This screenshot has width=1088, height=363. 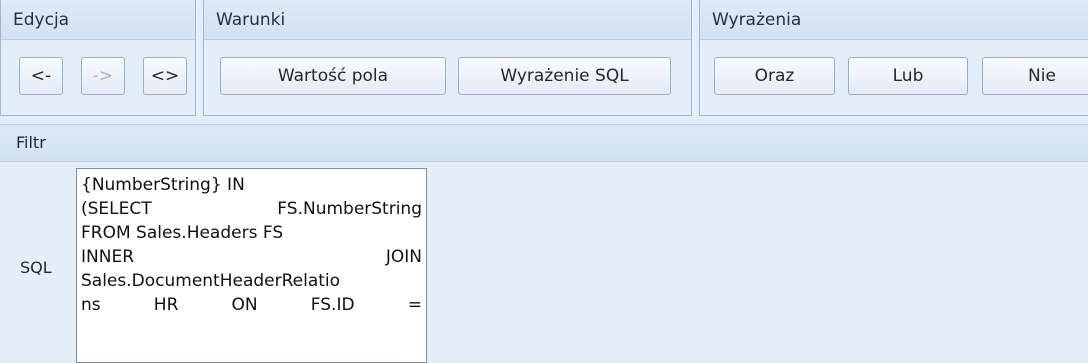 What do you see at coordinates (165, 76) in the screenshot?
I see `toggle-button: <>` at bounding box center [165, 76].